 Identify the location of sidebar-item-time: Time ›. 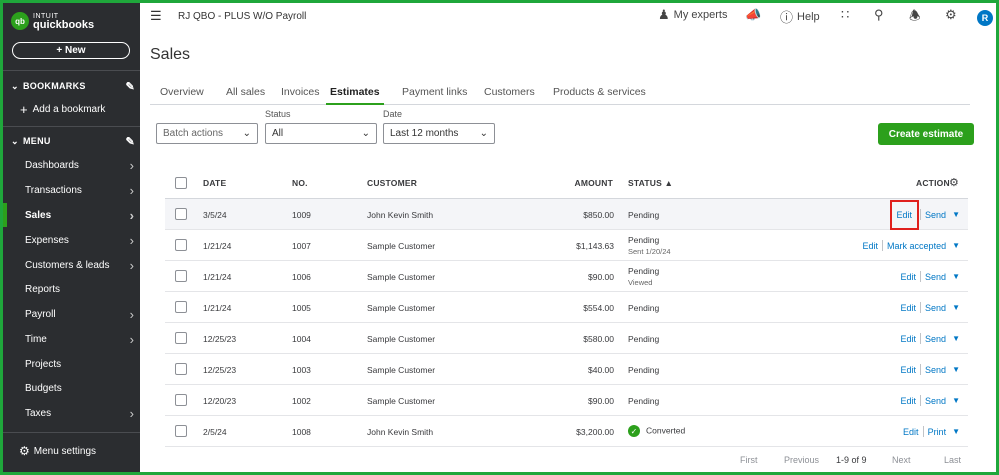
(71, 339).